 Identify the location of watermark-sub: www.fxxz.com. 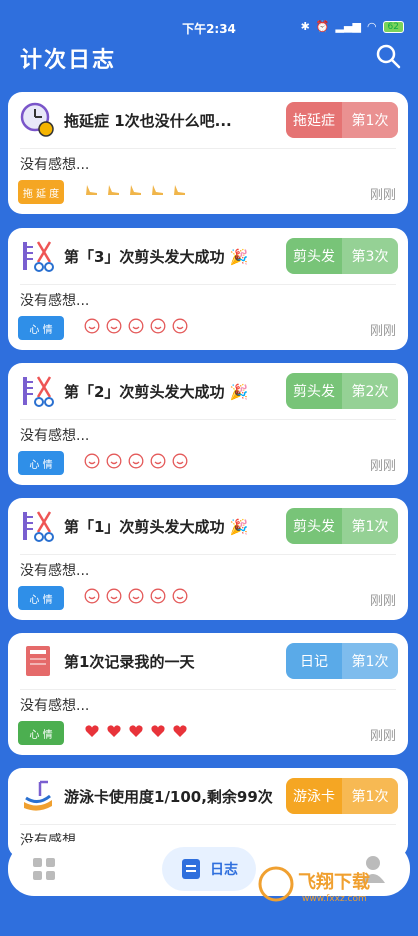
(334, 899).